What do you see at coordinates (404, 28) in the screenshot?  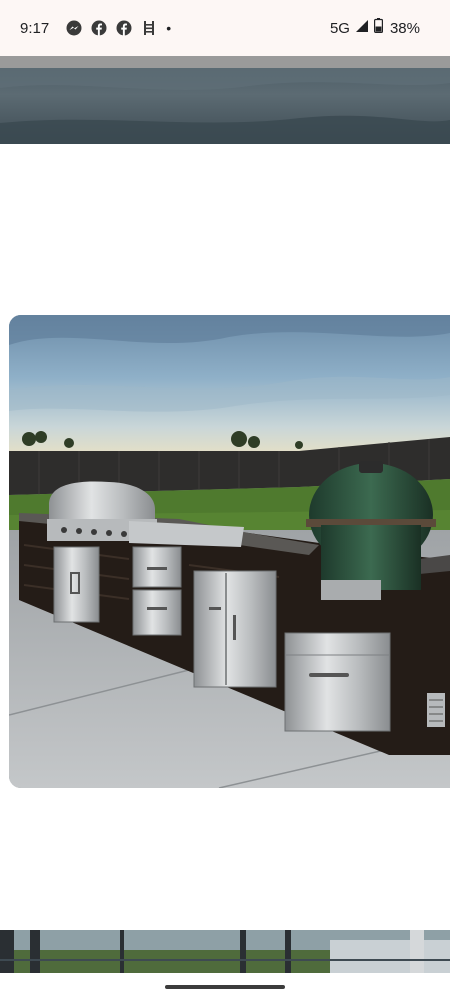 I see `battery-percentage: 38%` at bounding box center [404, 28].